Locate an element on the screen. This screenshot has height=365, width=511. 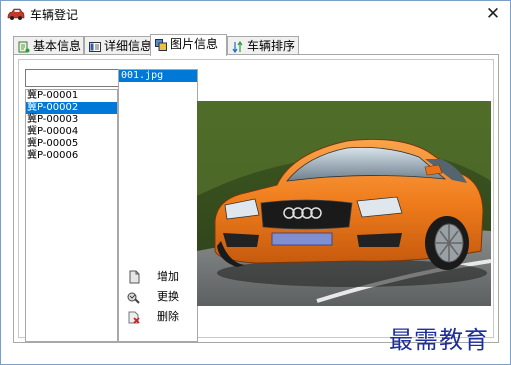
watermark-text: 最需教育 is located at coordinates (439, 340).